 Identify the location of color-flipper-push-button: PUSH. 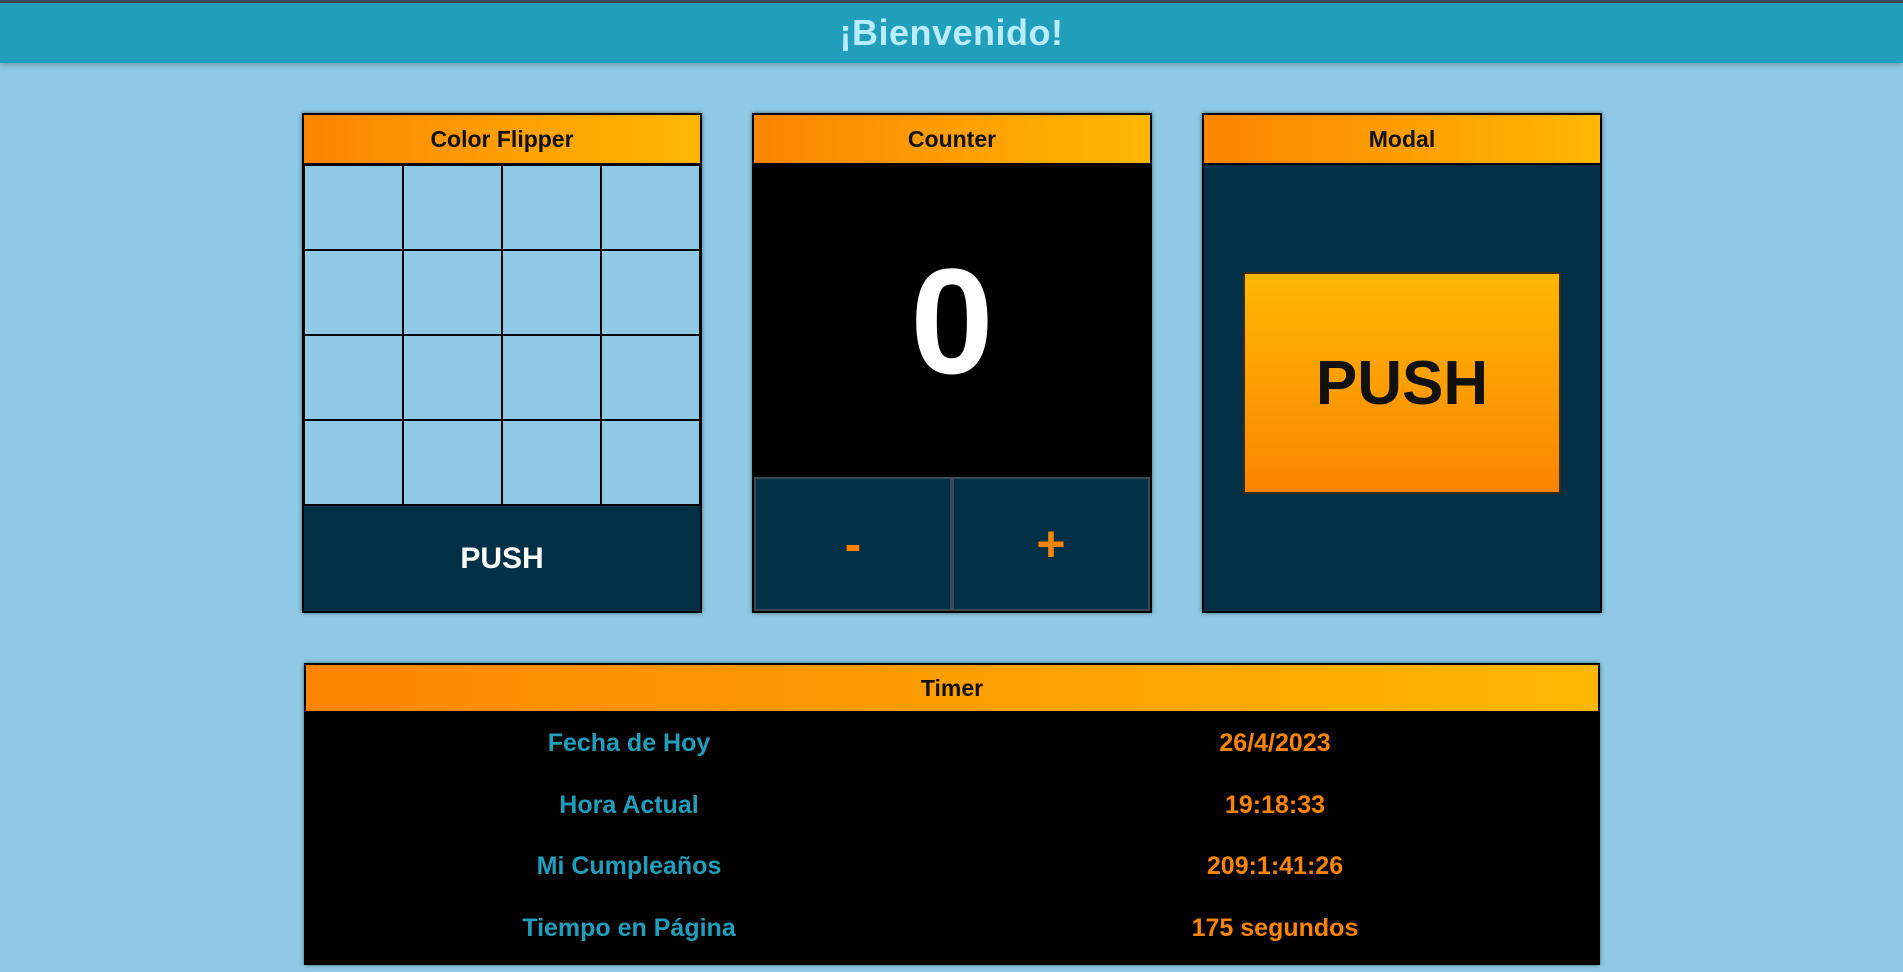
(502, 558).